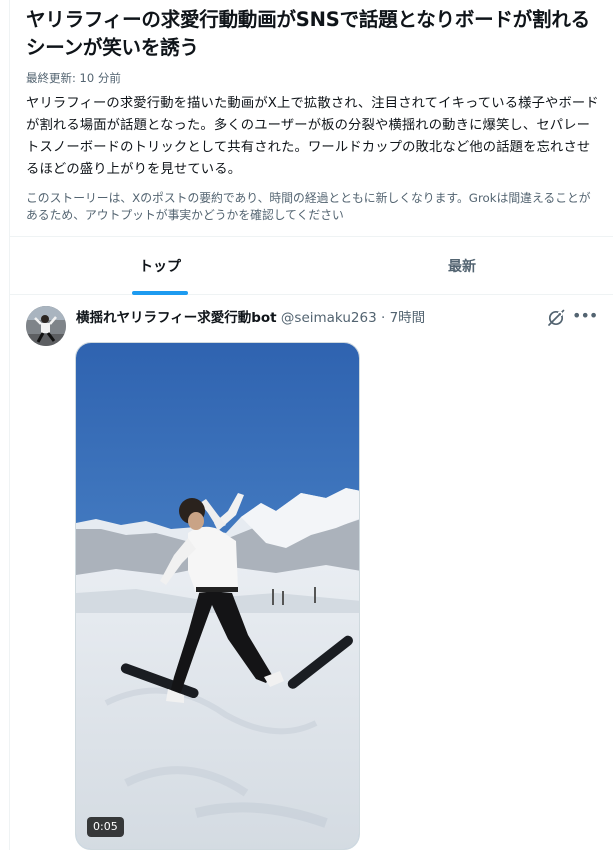  What do you see at coordinates (585, 316) in the screenshot?
I see `more-icon: •••` at bounding box center [585, 316].